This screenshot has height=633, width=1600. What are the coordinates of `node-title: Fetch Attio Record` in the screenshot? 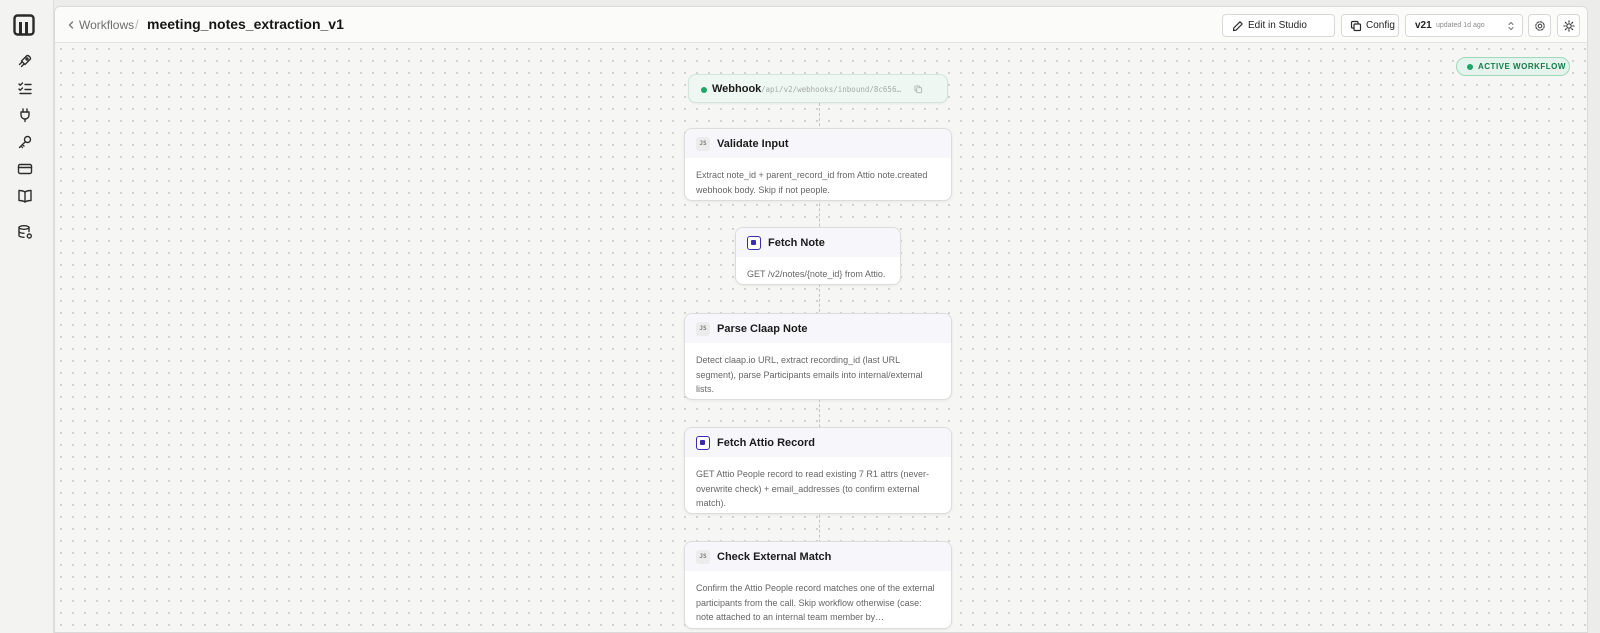 It's located at (766, 443).